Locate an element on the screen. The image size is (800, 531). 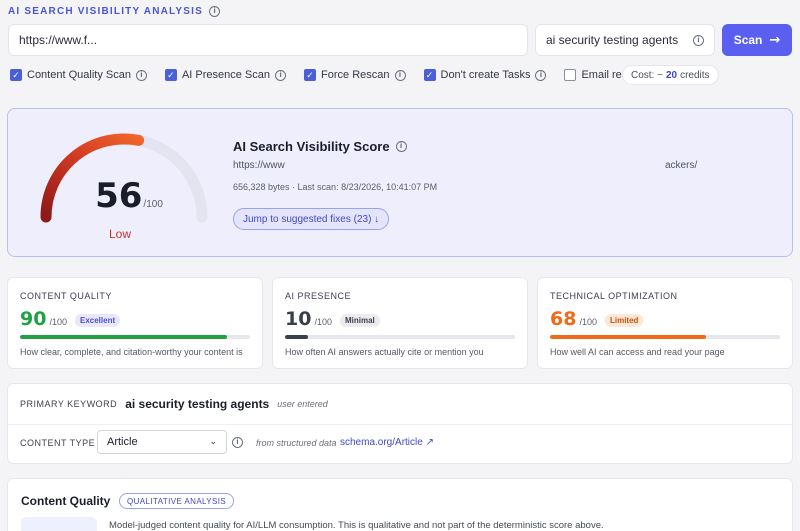
score-heading: AI Search Visibility Score i is located at coordinates (320, 146).